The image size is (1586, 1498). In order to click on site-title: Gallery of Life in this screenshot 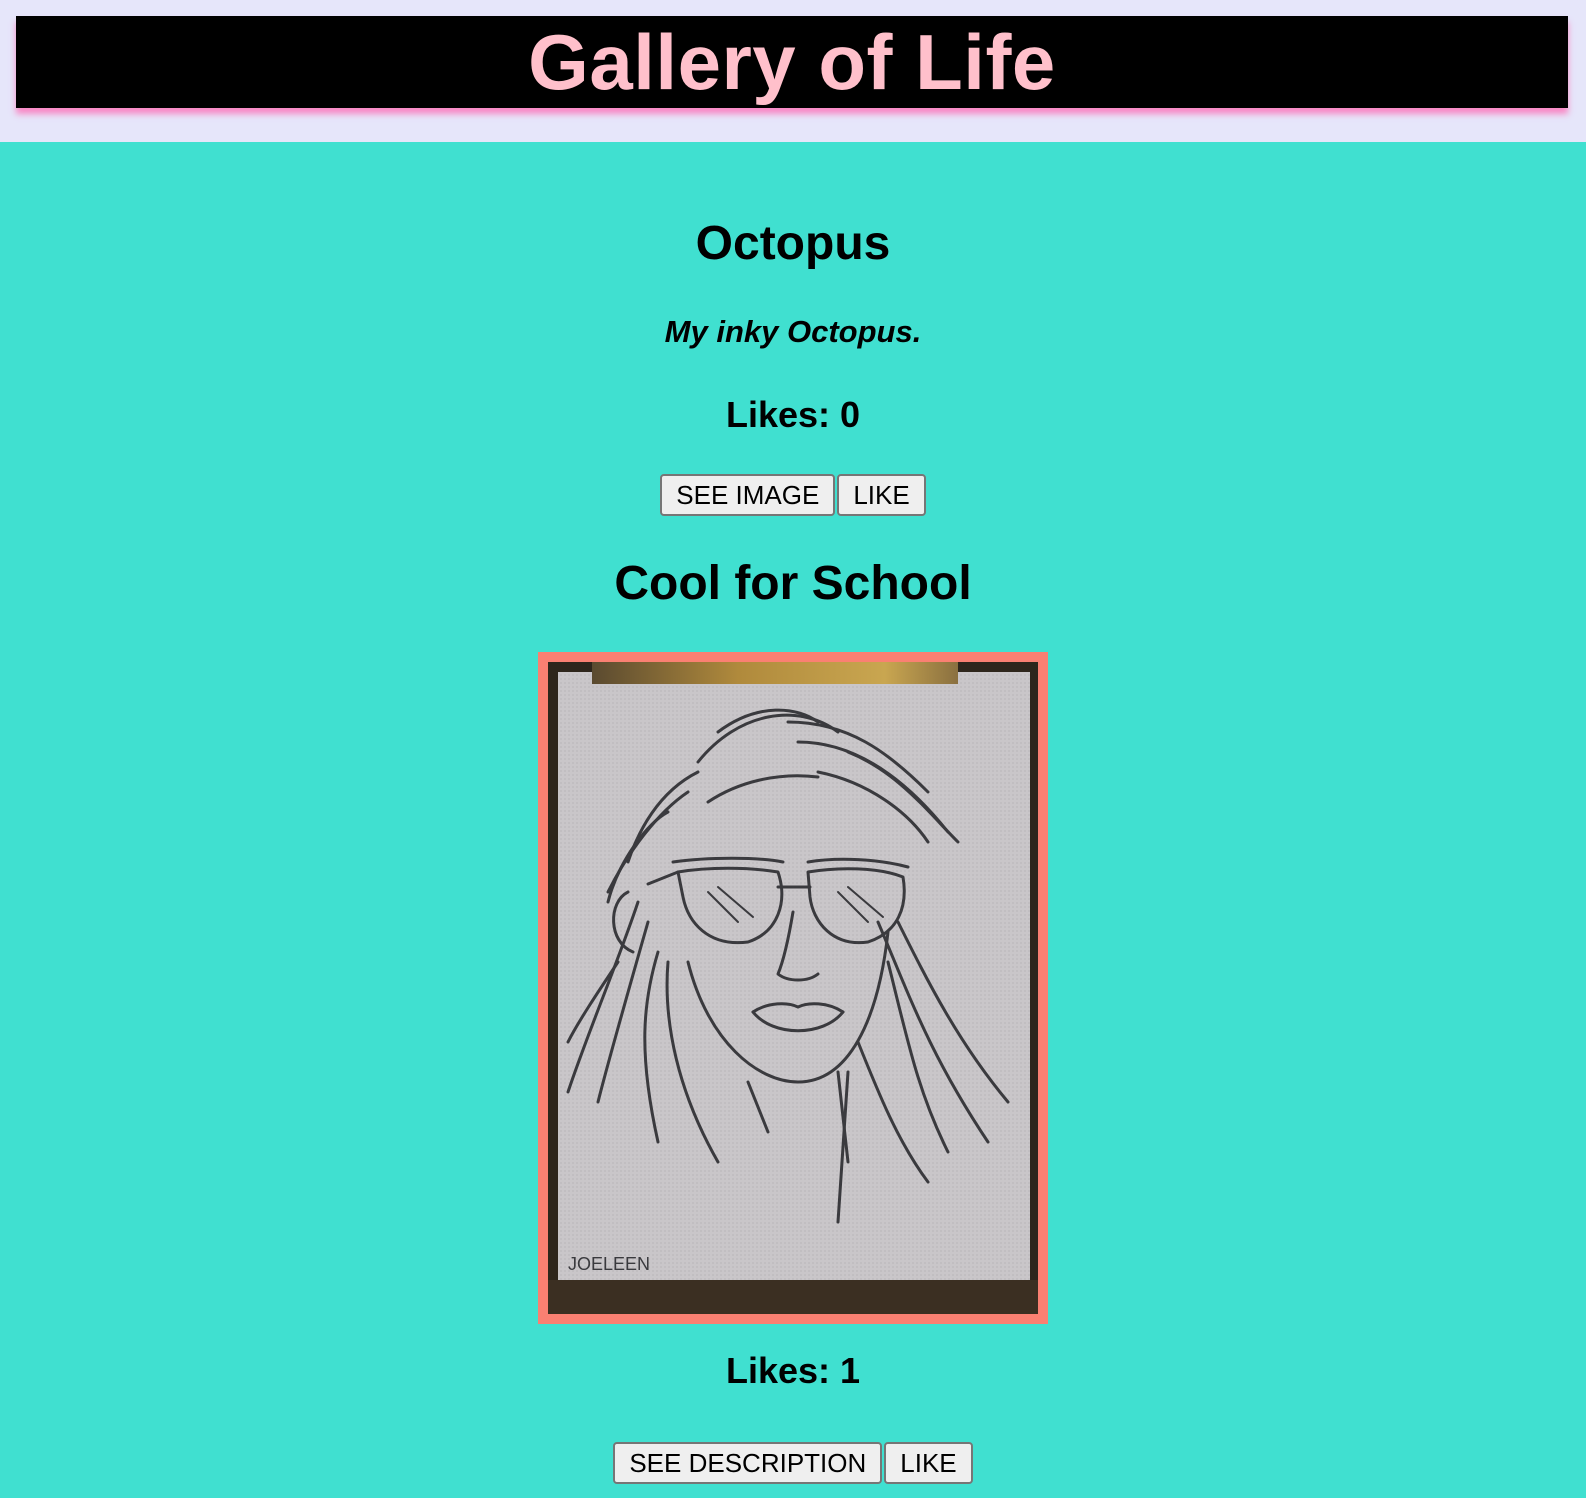, I will do `click(792, 62)`.